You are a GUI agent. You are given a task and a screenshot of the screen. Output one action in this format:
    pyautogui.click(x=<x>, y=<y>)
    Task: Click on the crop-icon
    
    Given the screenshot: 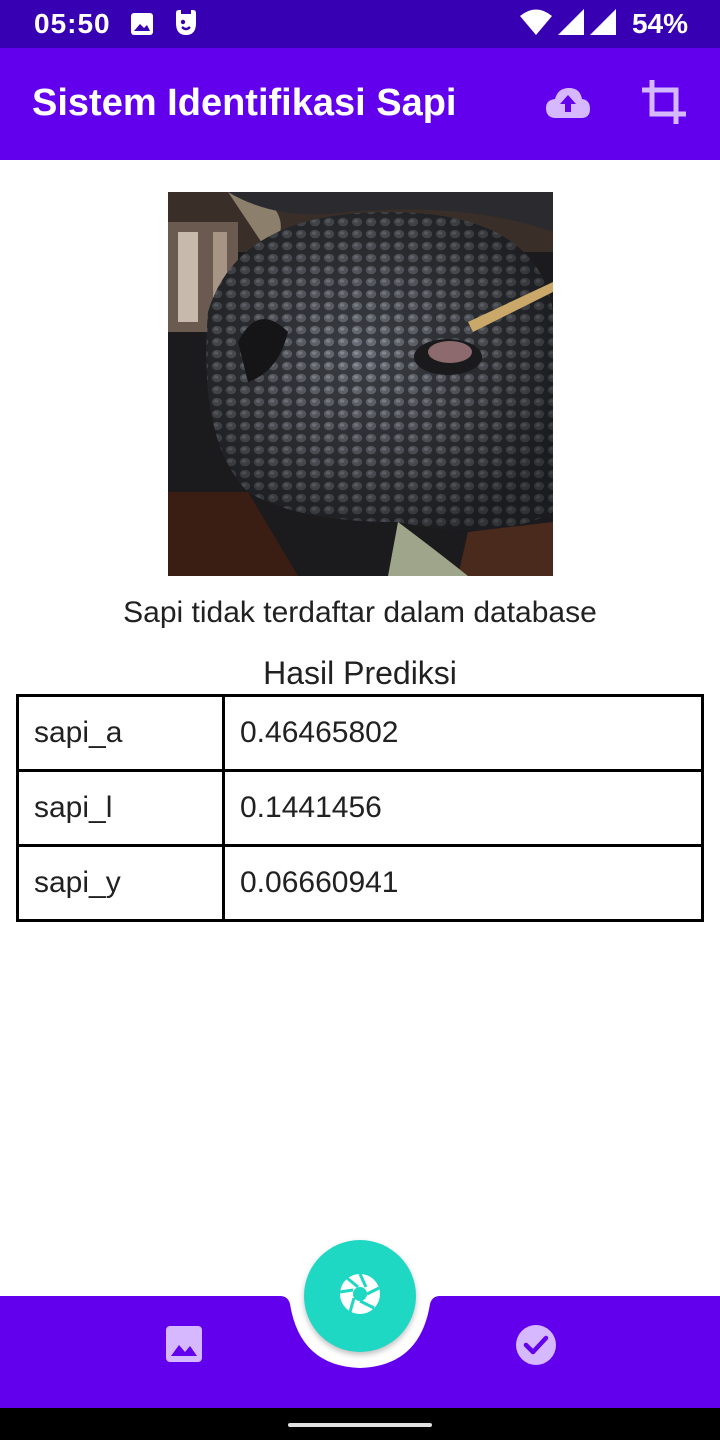 What is the action you would take?
    pyautogui.click(x=664, y=104)
    